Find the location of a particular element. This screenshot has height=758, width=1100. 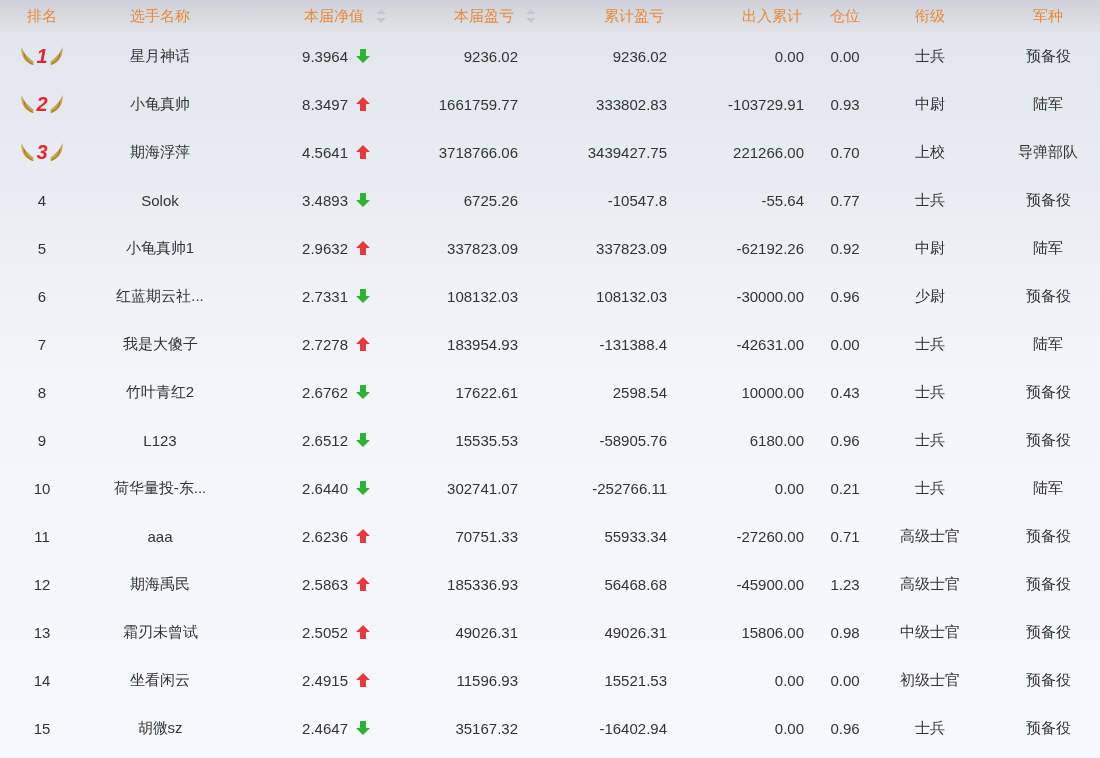

table-cell: 2.4915 is located at coordinates (325, 680).